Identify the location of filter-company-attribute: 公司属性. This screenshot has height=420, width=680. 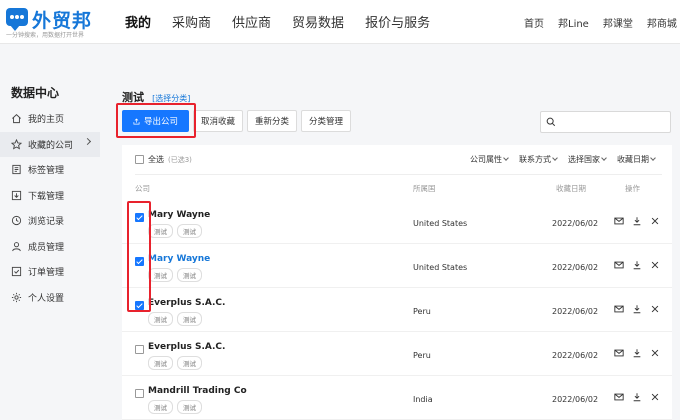
(489, 159).